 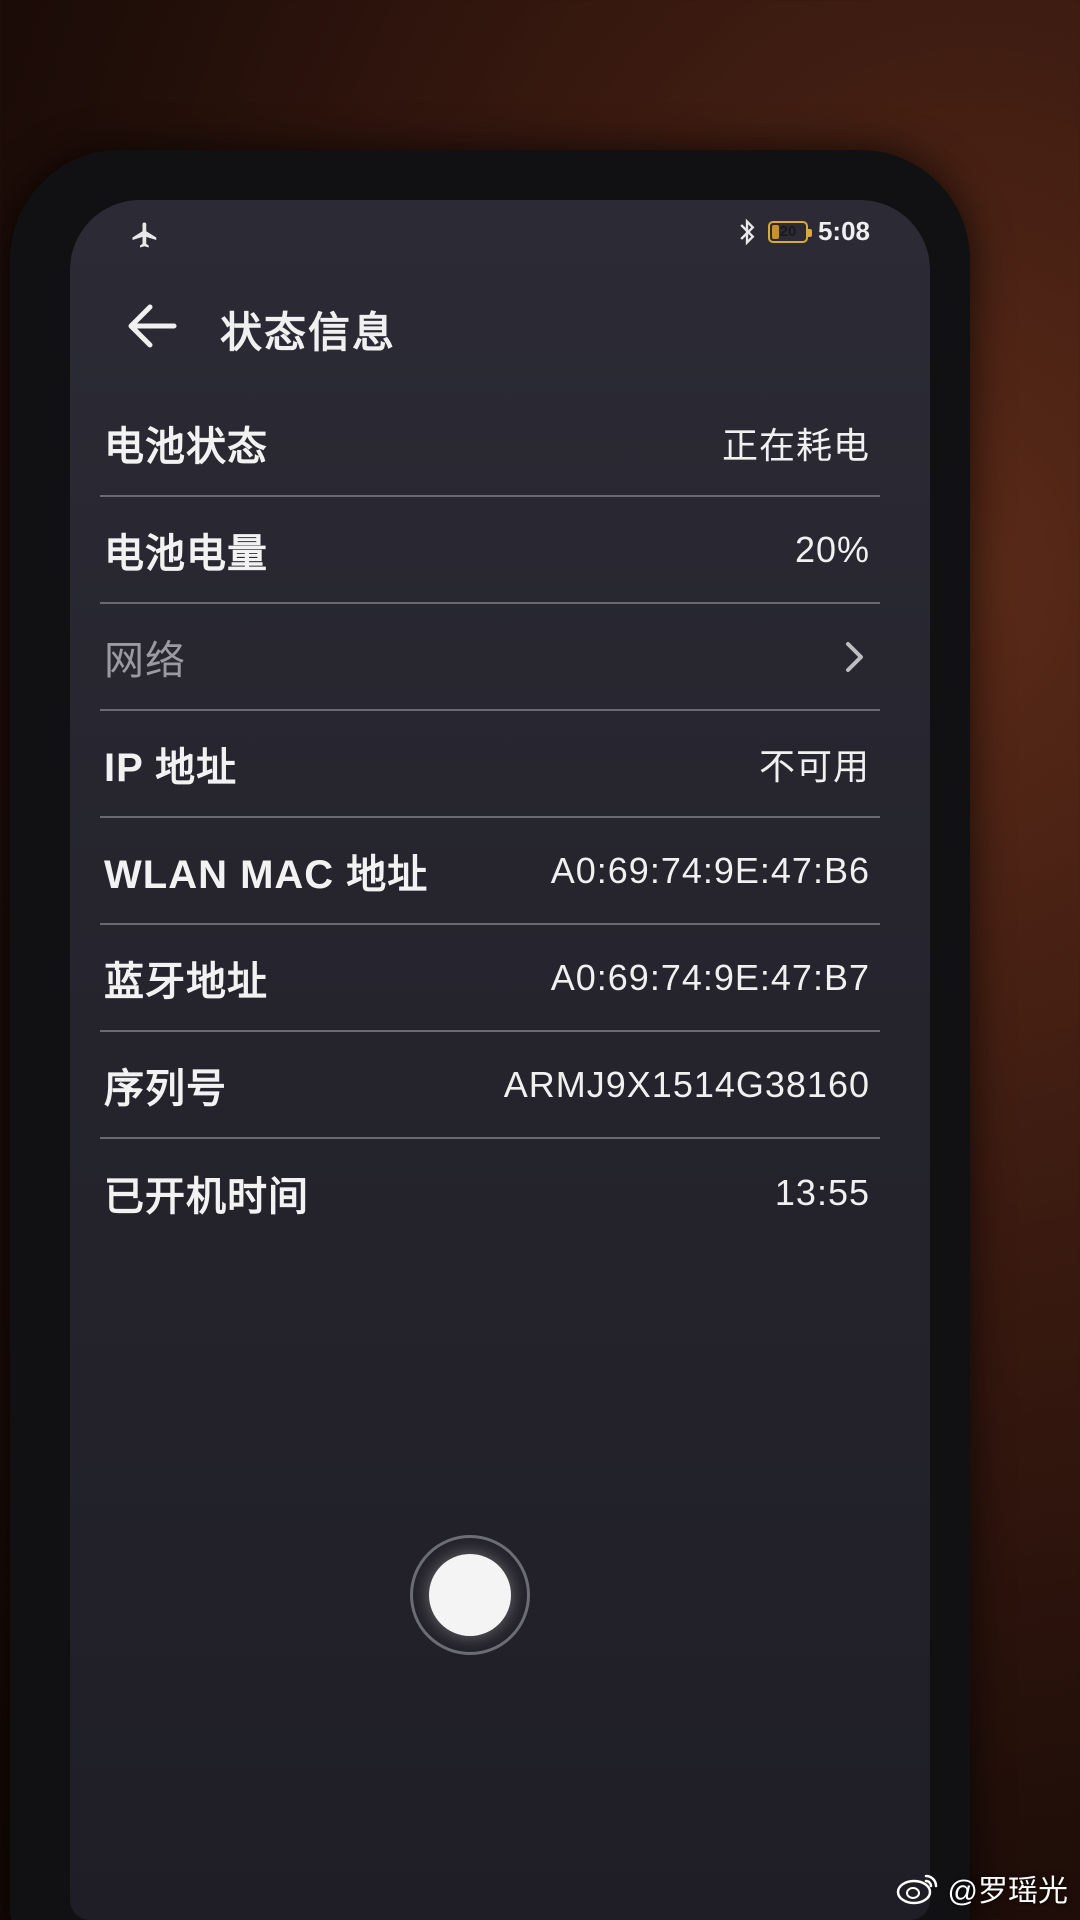 What do you see at coordinates (500, 325) in the screenshot?
I see `header: 状态信息` at bounding box center [500, 325].